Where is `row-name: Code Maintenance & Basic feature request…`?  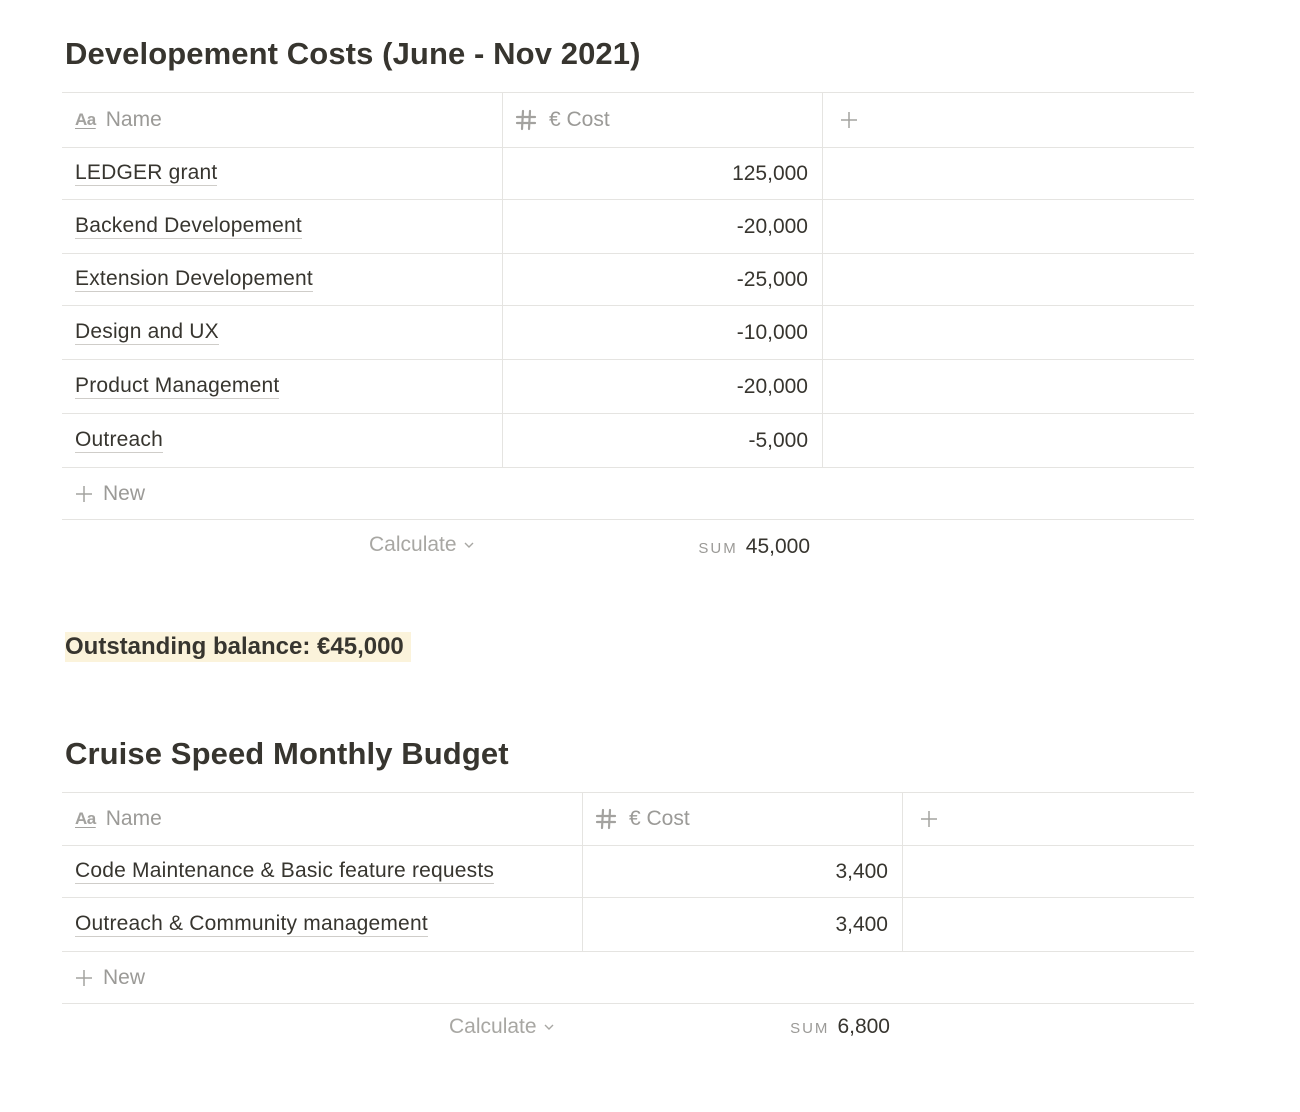
row-name: Code Maintenance & Basic feature request… is located at coordinates (285, 871).